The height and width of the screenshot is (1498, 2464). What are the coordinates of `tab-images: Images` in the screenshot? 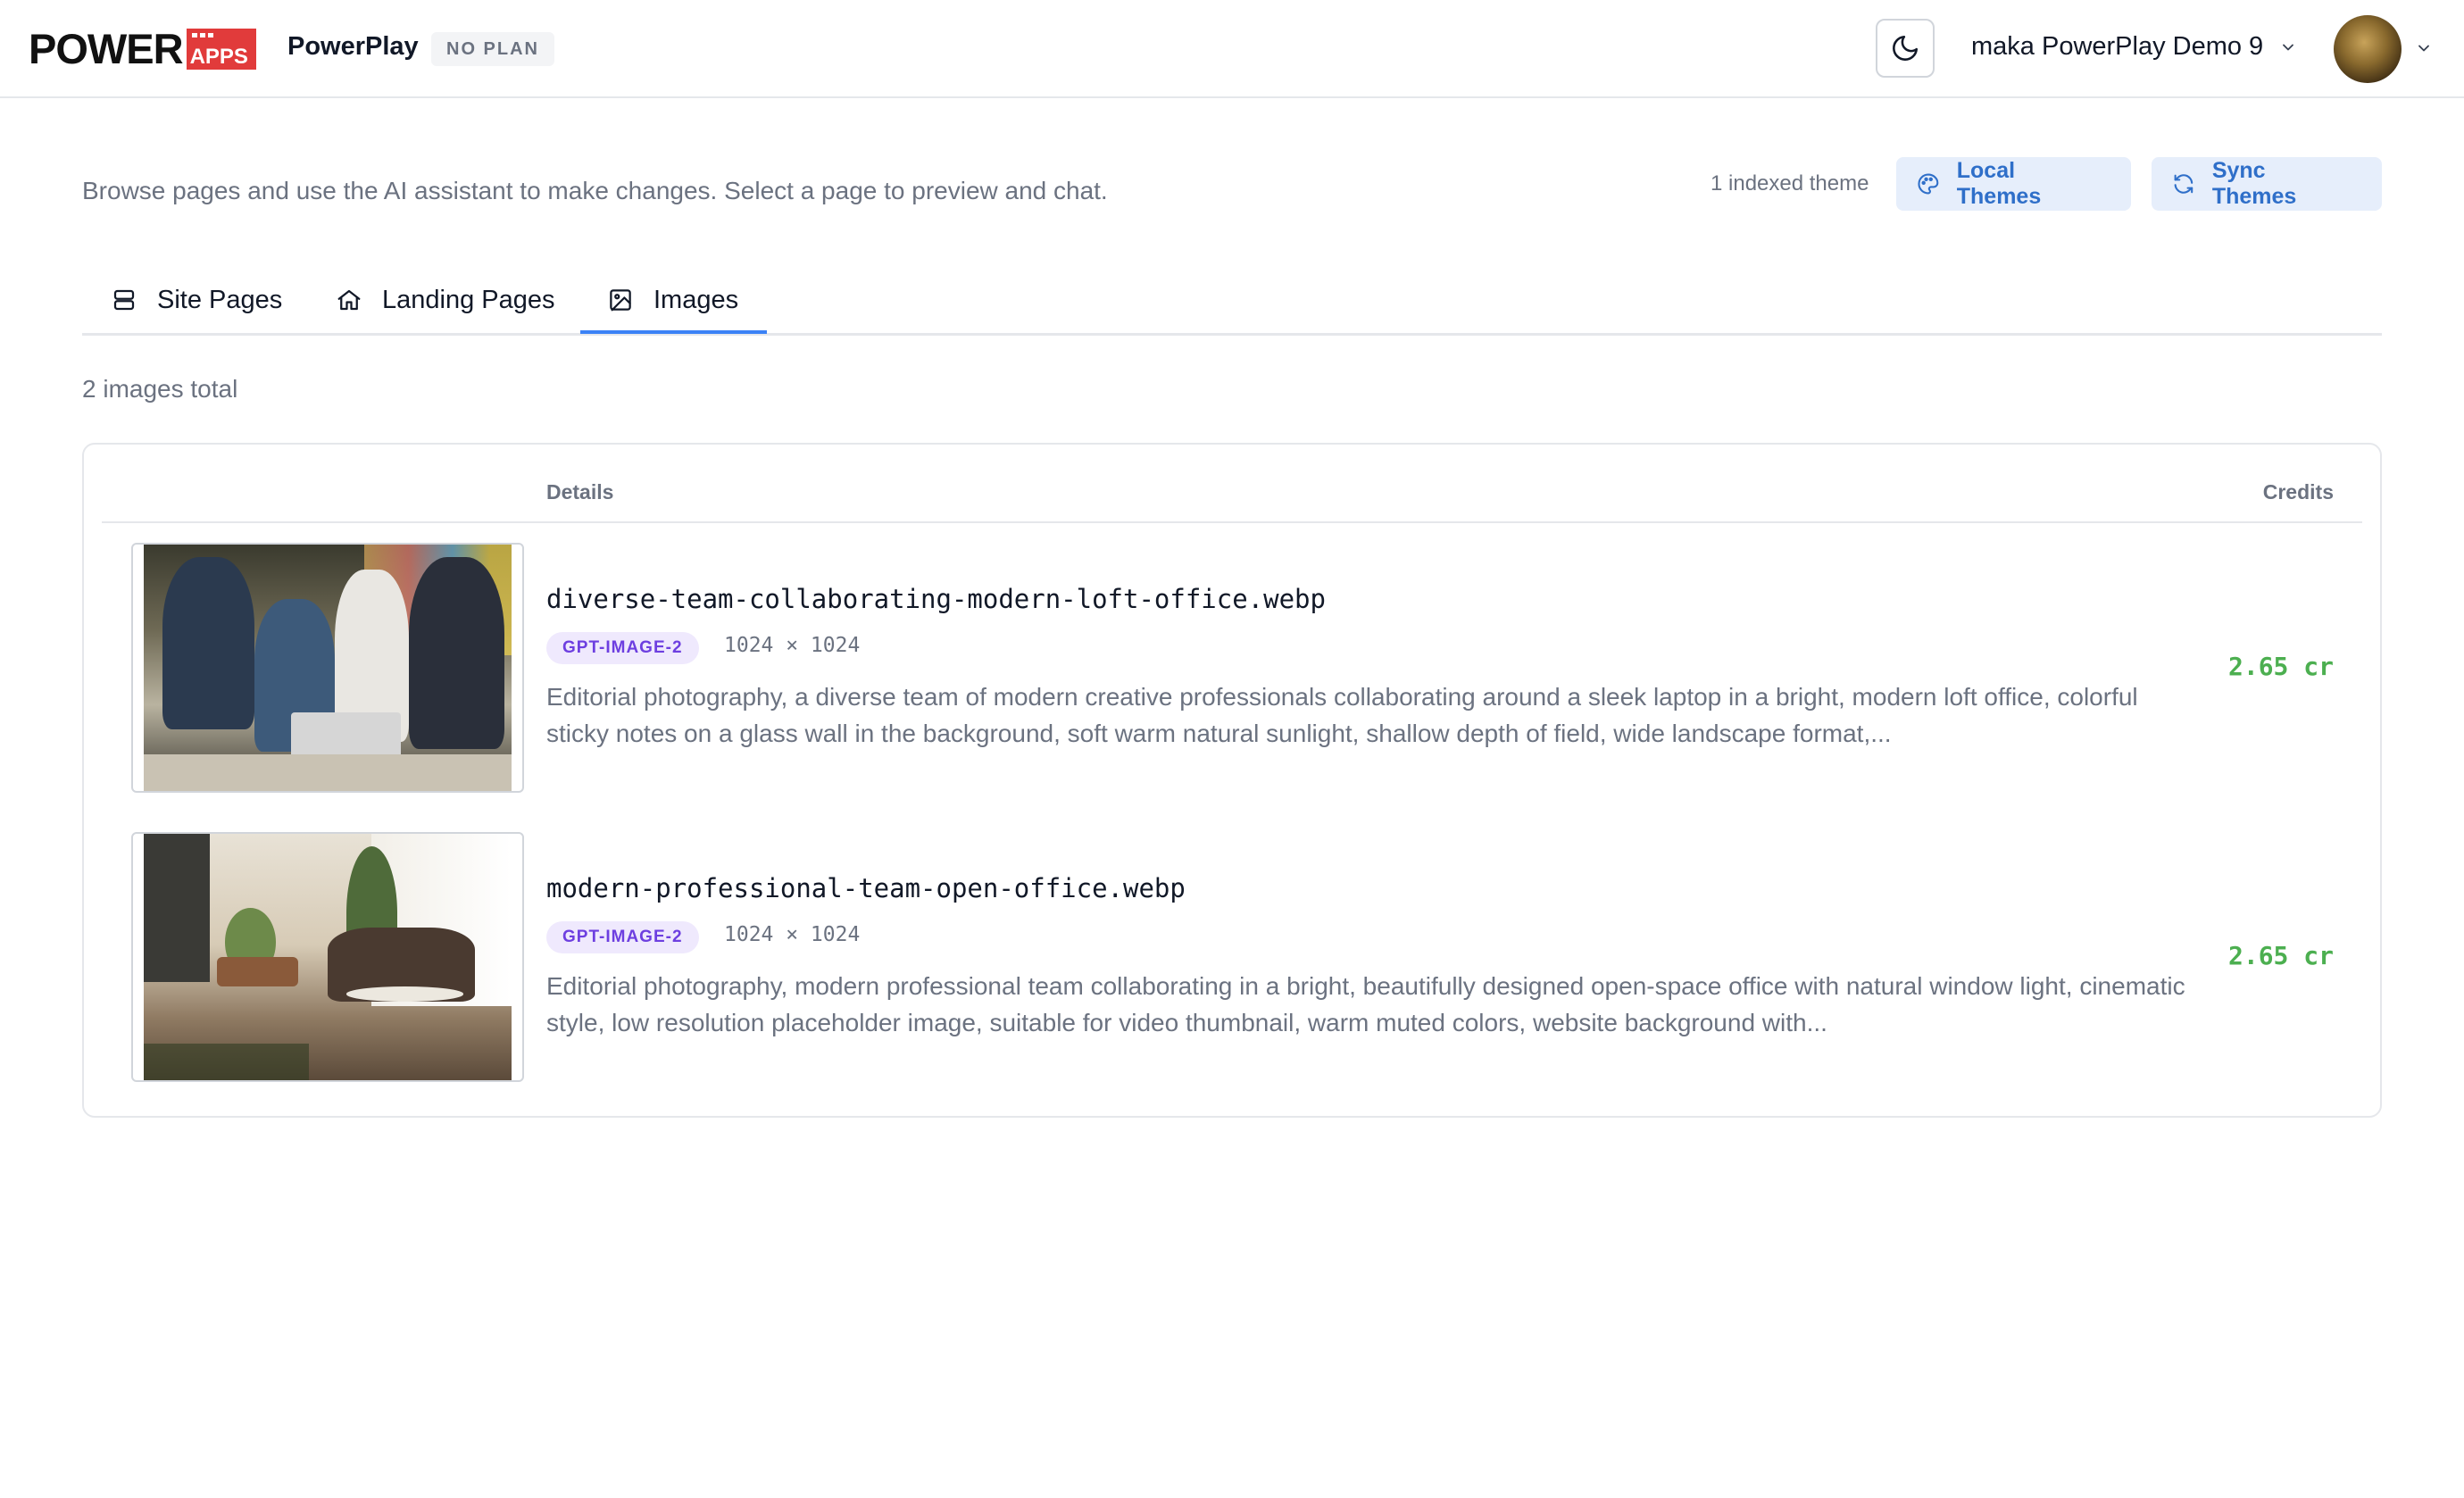 It's located at (672, 300).